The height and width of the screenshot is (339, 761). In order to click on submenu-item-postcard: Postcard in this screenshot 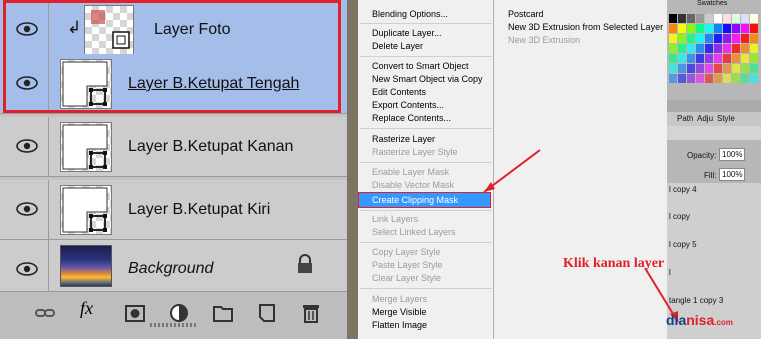, I will do `click(526, 14)`.